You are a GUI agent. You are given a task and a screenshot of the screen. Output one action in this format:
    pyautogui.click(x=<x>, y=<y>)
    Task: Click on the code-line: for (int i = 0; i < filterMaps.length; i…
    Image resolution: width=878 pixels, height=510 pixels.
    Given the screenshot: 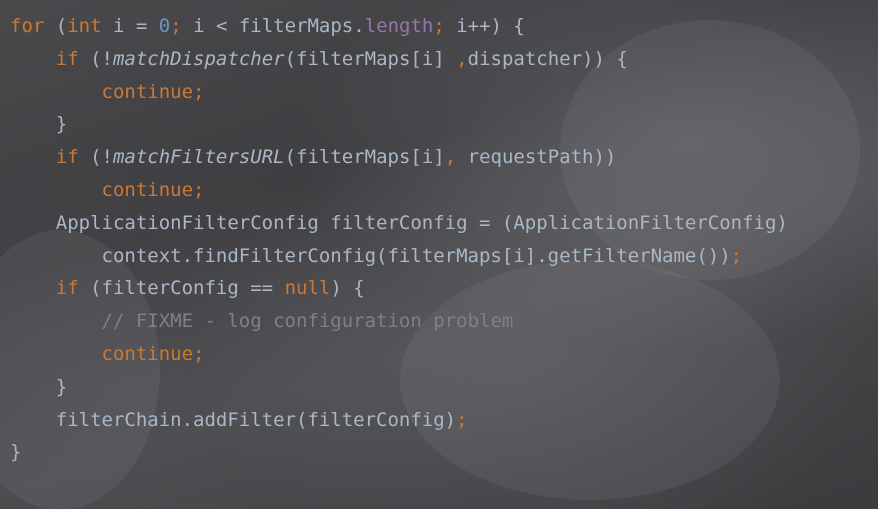 What is the action you would take?
    pyautogui.click(x=444, y=26)
    